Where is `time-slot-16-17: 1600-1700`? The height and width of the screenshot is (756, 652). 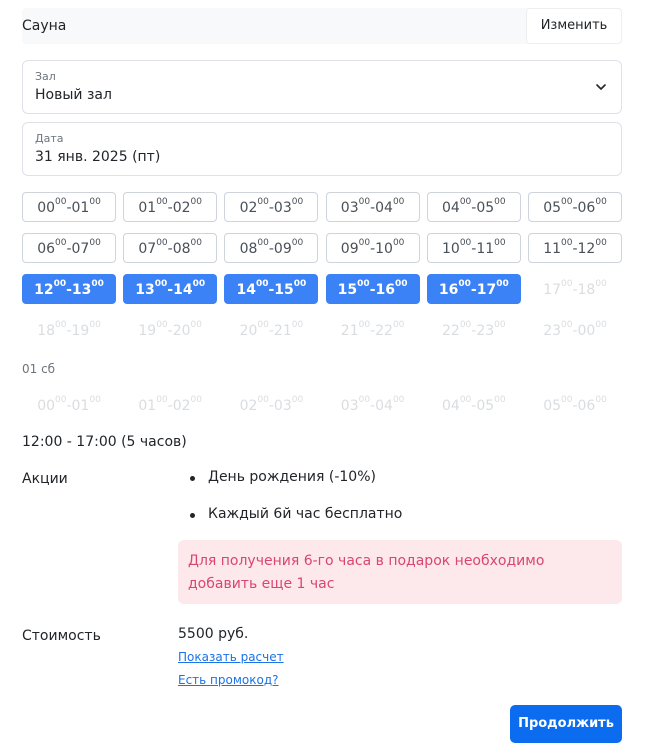
time-slot-16-17: 1600-1700 is located at coordinates (473, 289).